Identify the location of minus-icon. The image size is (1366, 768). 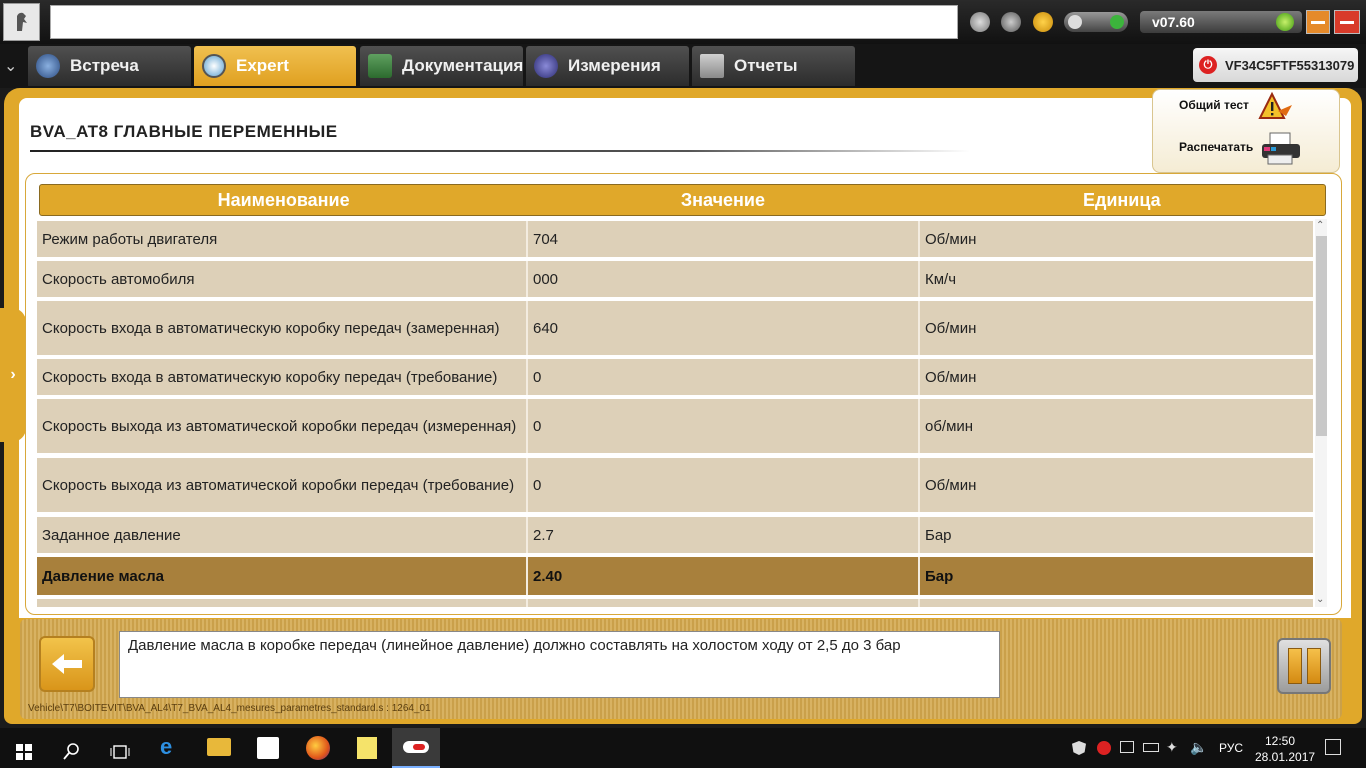
(1075, 22).